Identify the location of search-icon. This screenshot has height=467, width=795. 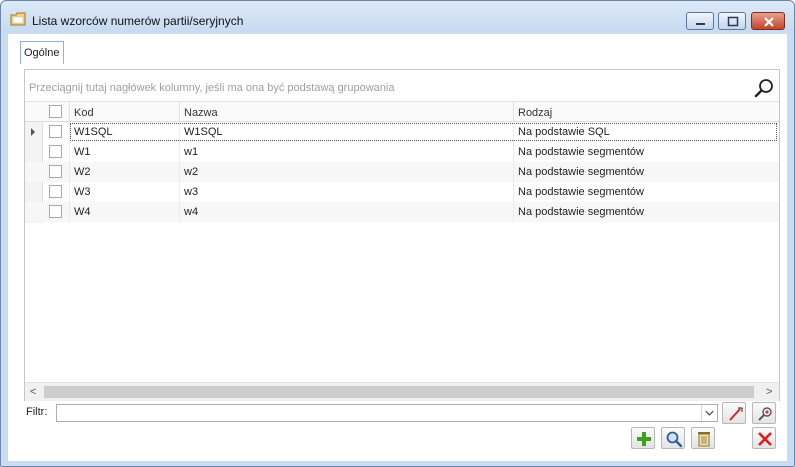
(764, 88).